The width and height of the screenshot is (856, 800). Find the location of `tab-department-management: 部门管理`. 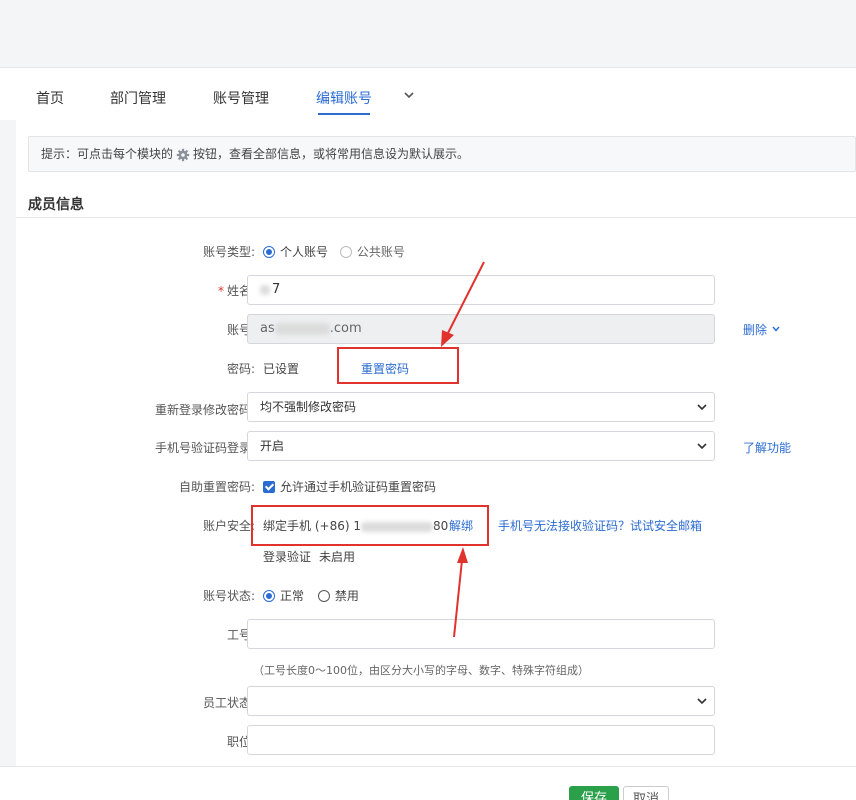

tab-department-management: 部门管理 is located at coordinates (138, 98).